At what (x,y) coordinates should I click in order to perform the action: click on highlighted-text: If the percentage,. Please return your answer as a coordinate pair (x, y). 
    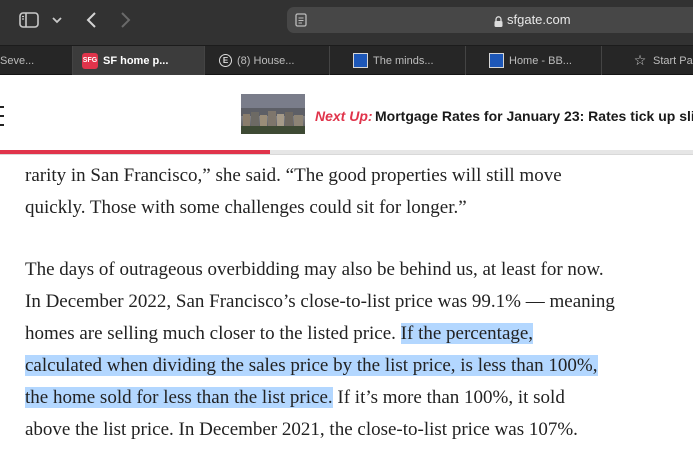
    Looking at the image, I should click on (467, 333).